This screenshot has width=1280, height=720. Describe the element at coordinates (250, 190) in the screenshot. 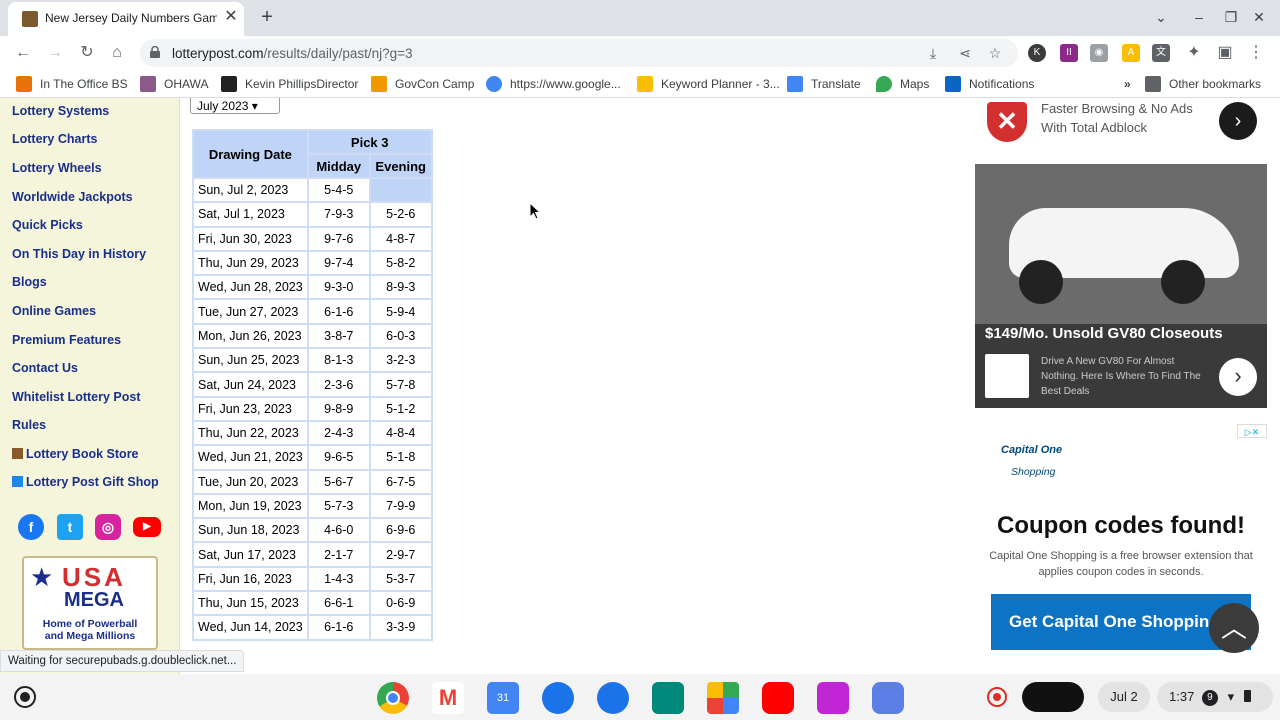

I see `row-date: Sun, Jul 2, 2023` at that location.